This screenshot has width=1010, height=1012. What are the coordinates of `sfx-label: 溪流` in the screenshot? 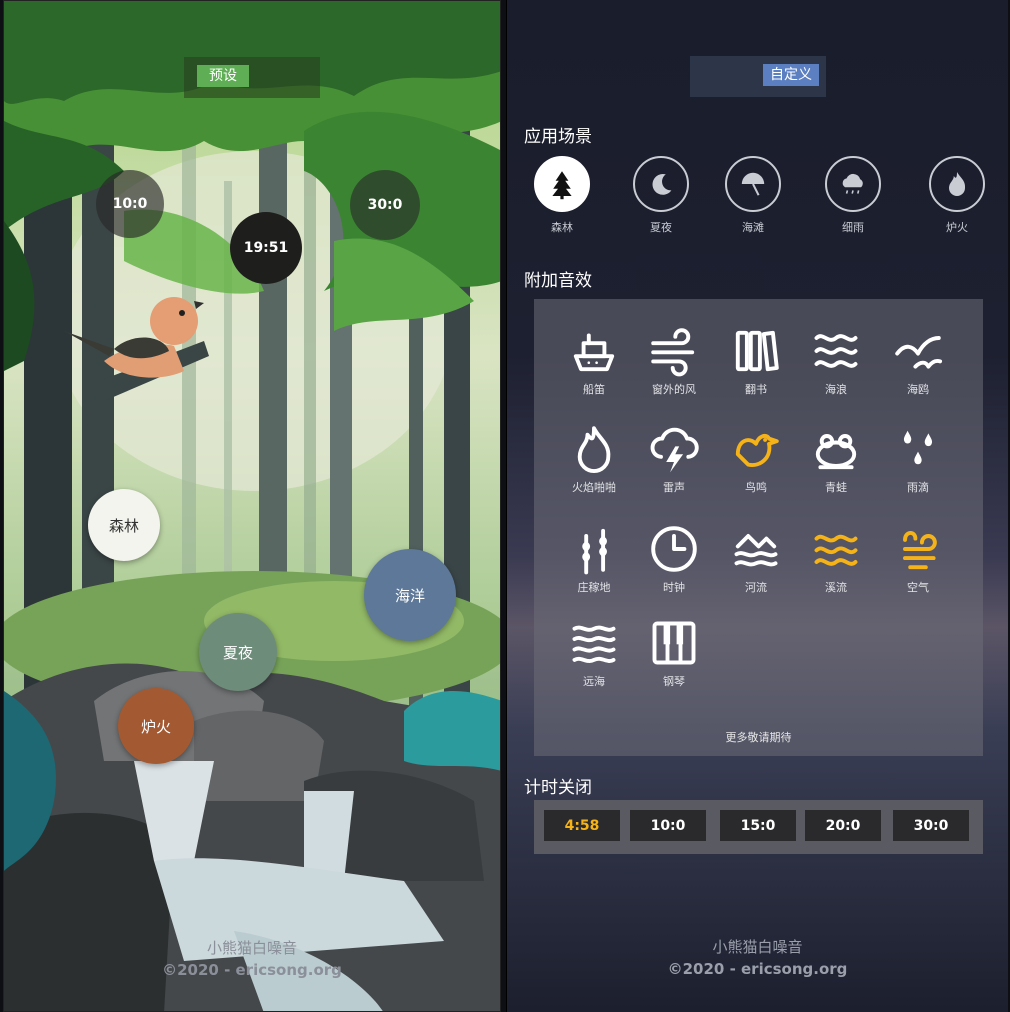 It's located at (836, 587).